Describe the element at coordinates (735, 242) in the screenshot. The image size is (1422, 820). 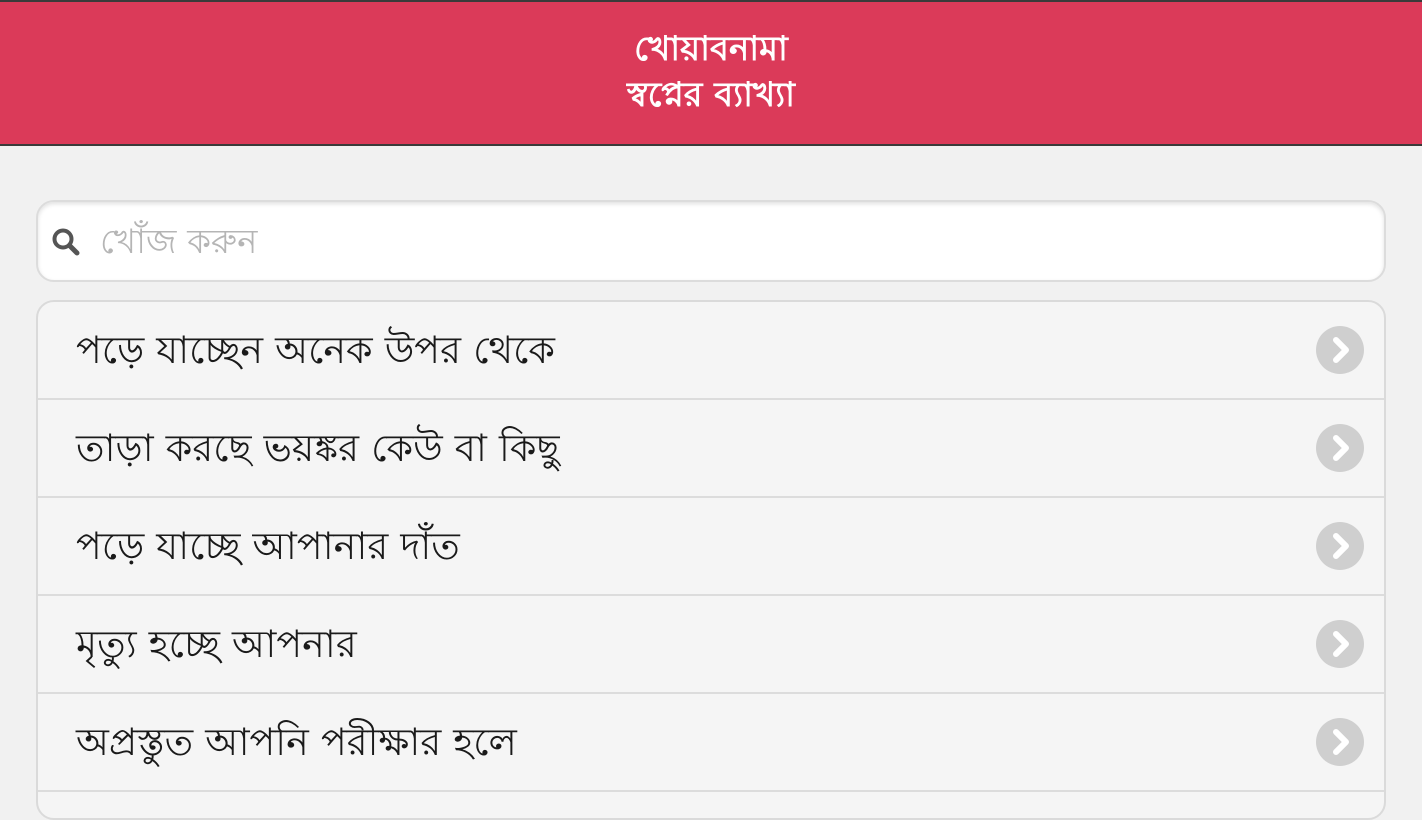
I see `search-input` at that location.